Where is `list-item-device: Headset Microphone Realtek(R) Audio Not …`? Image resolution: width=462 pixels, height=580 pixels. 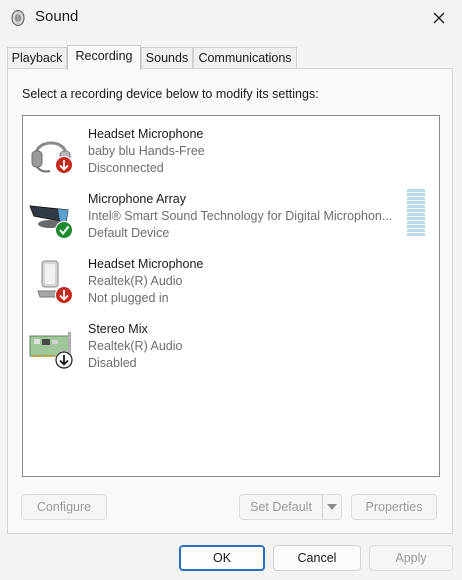
list-item-device: Headset Microphone Realtek(R) Audio Not … is located at coordinates (231, 282).